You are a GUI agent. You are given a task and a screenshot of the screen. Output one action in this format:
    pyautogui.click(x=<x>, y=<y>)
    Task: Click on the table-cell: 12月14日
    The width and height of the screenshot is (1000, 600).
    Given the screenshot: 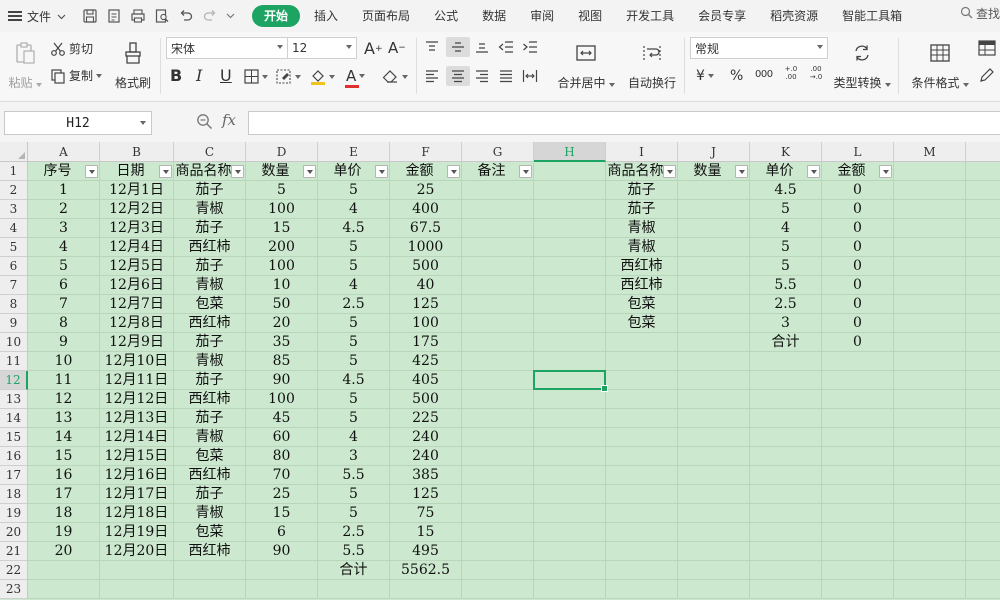 What is the action you would take?
    pyautogui.click(x=137, y=437)
    